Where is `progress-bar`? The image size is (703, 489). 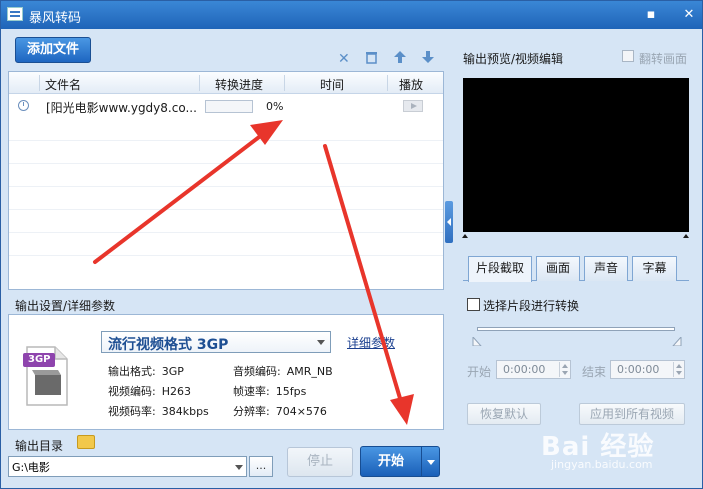
progress-bar is located at coordinates (229, 106).